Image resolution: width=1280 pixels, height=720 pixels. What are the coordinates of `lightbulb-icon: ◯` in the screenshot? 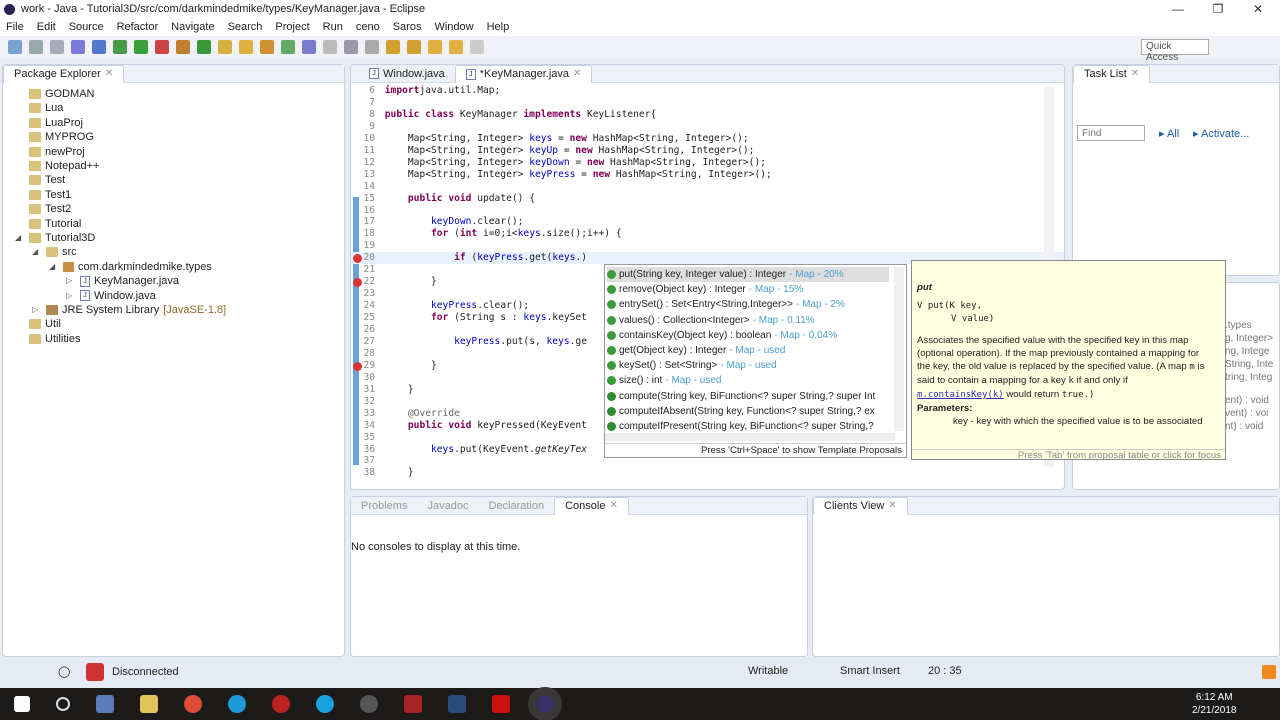 It's located at (64, 671).